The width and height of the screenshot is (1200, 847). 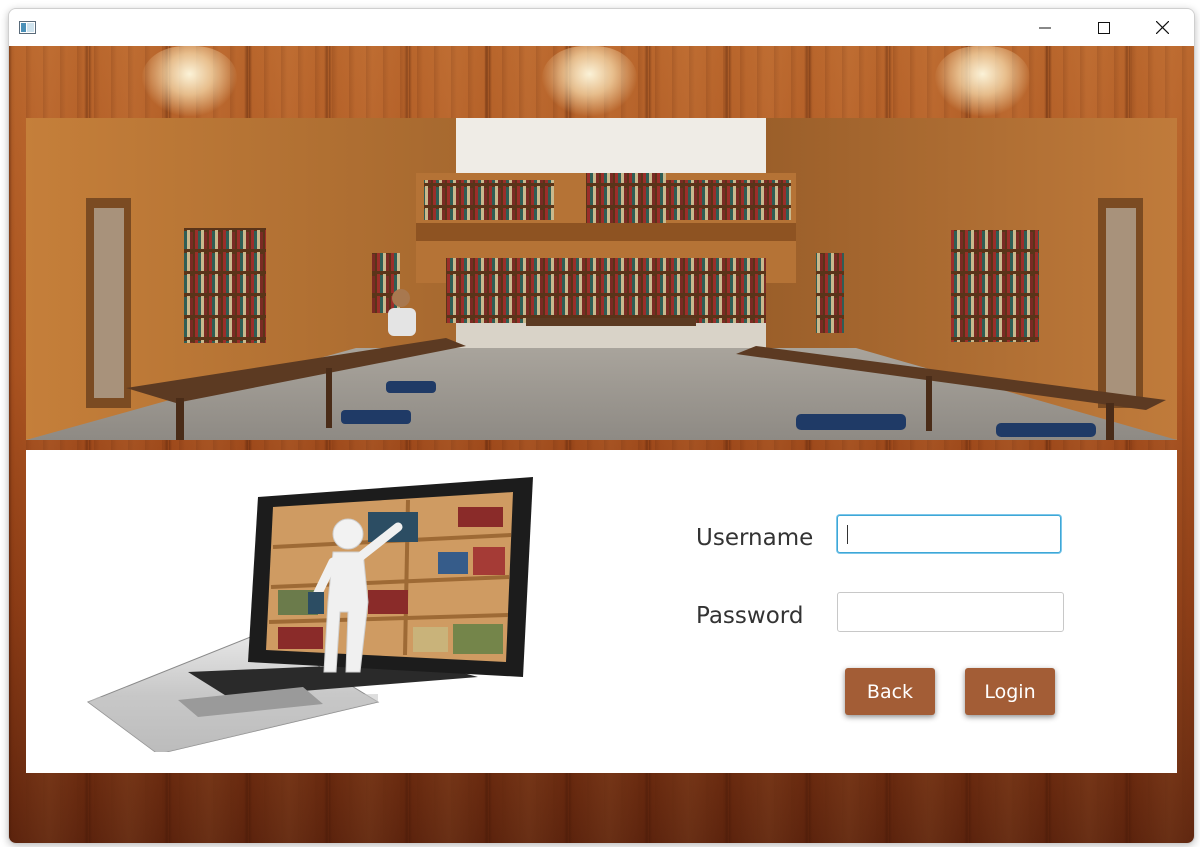 I want to click on minimize-icon, so click(x=1045, y=27).